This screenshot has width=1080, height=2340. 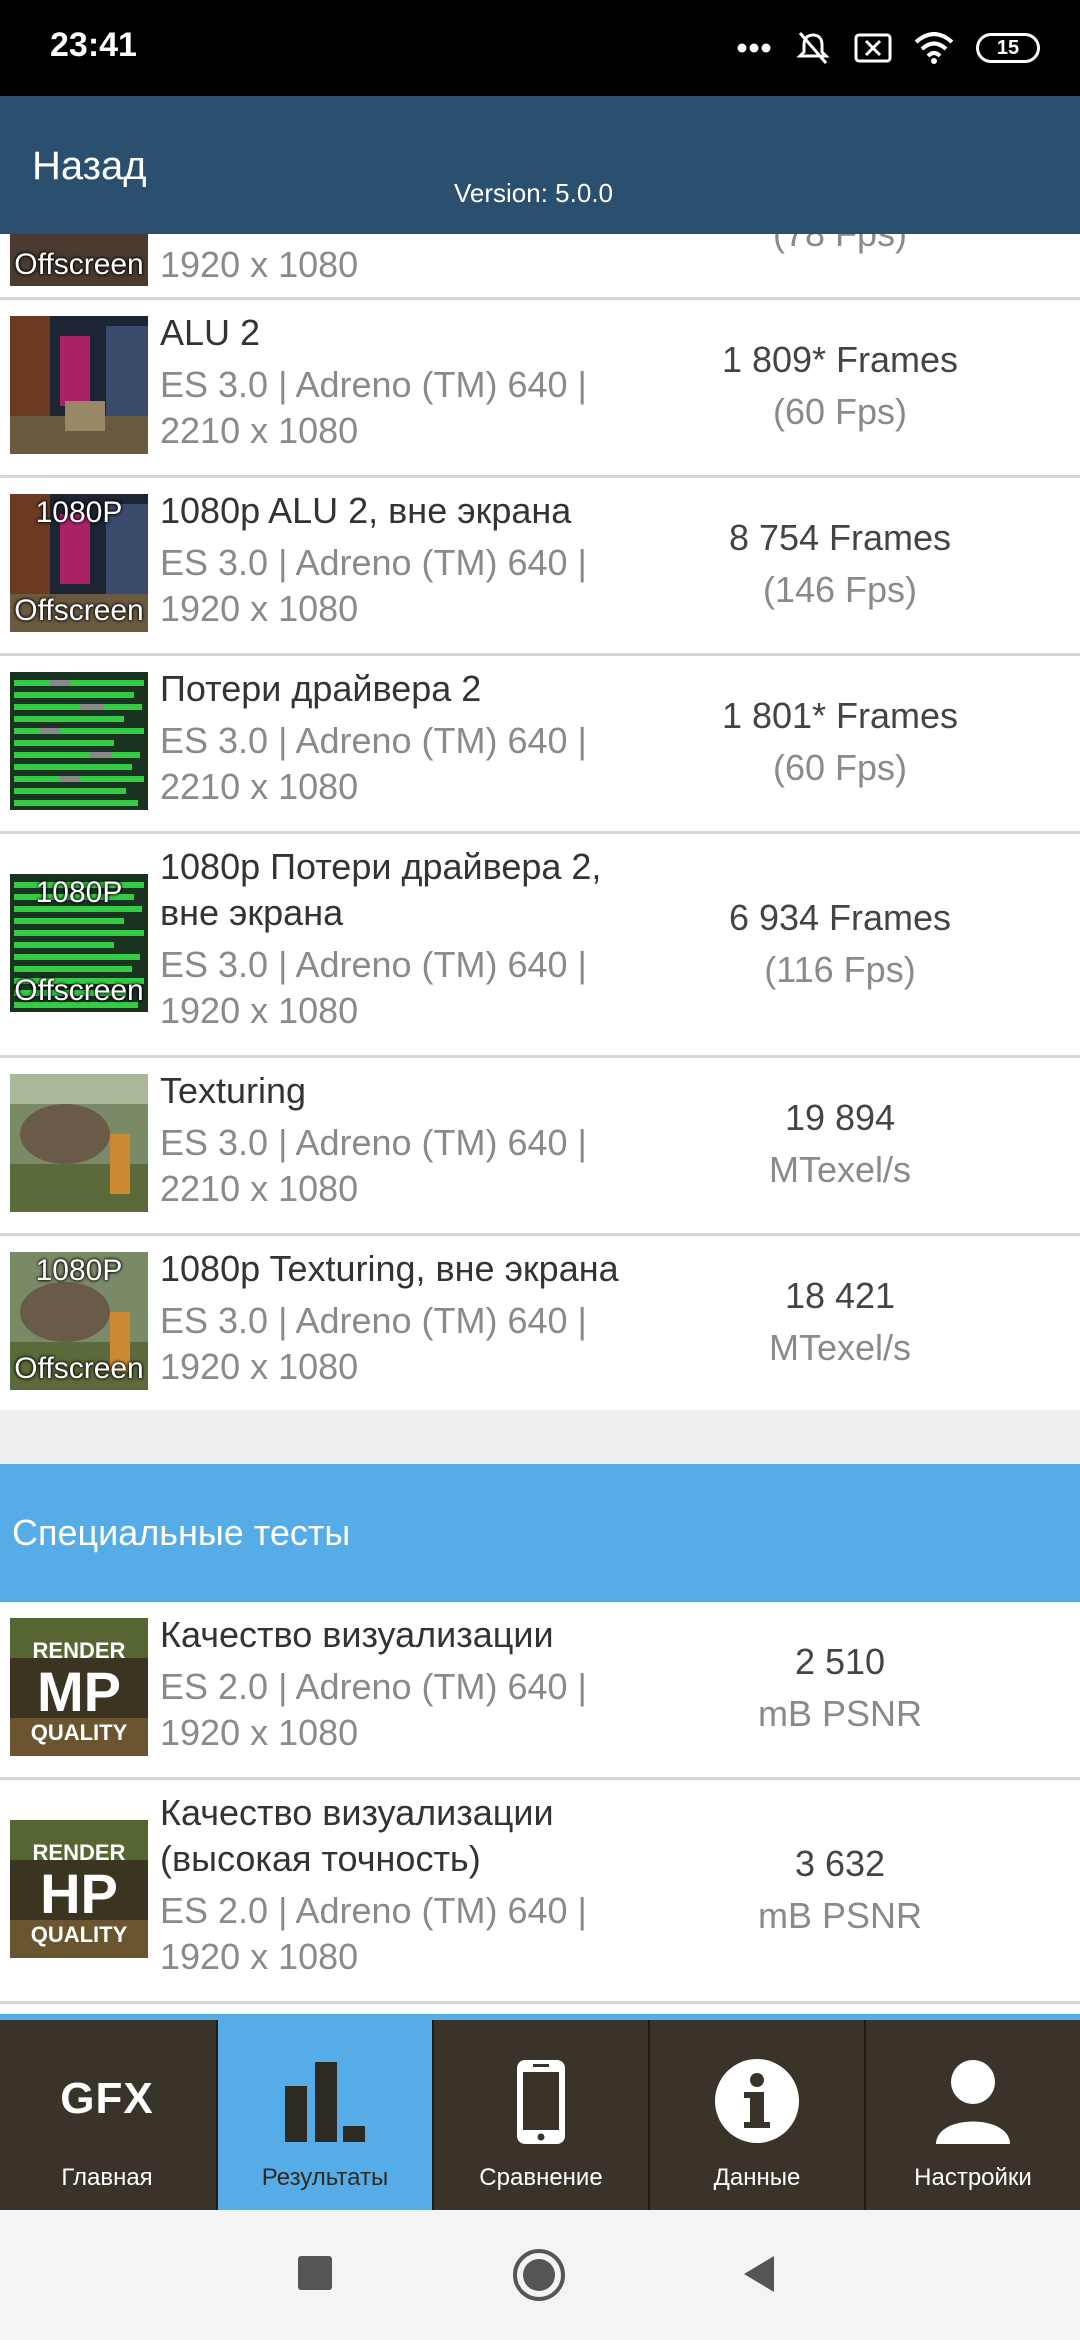 I want to click on test-result-value: 8 754 Frames, so click(x=840, y=537).